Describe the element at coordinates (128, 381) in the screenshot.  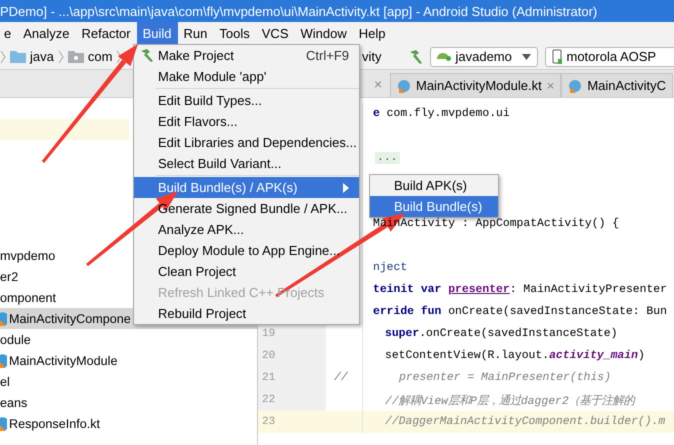
I see `tree-item: el` at that location.